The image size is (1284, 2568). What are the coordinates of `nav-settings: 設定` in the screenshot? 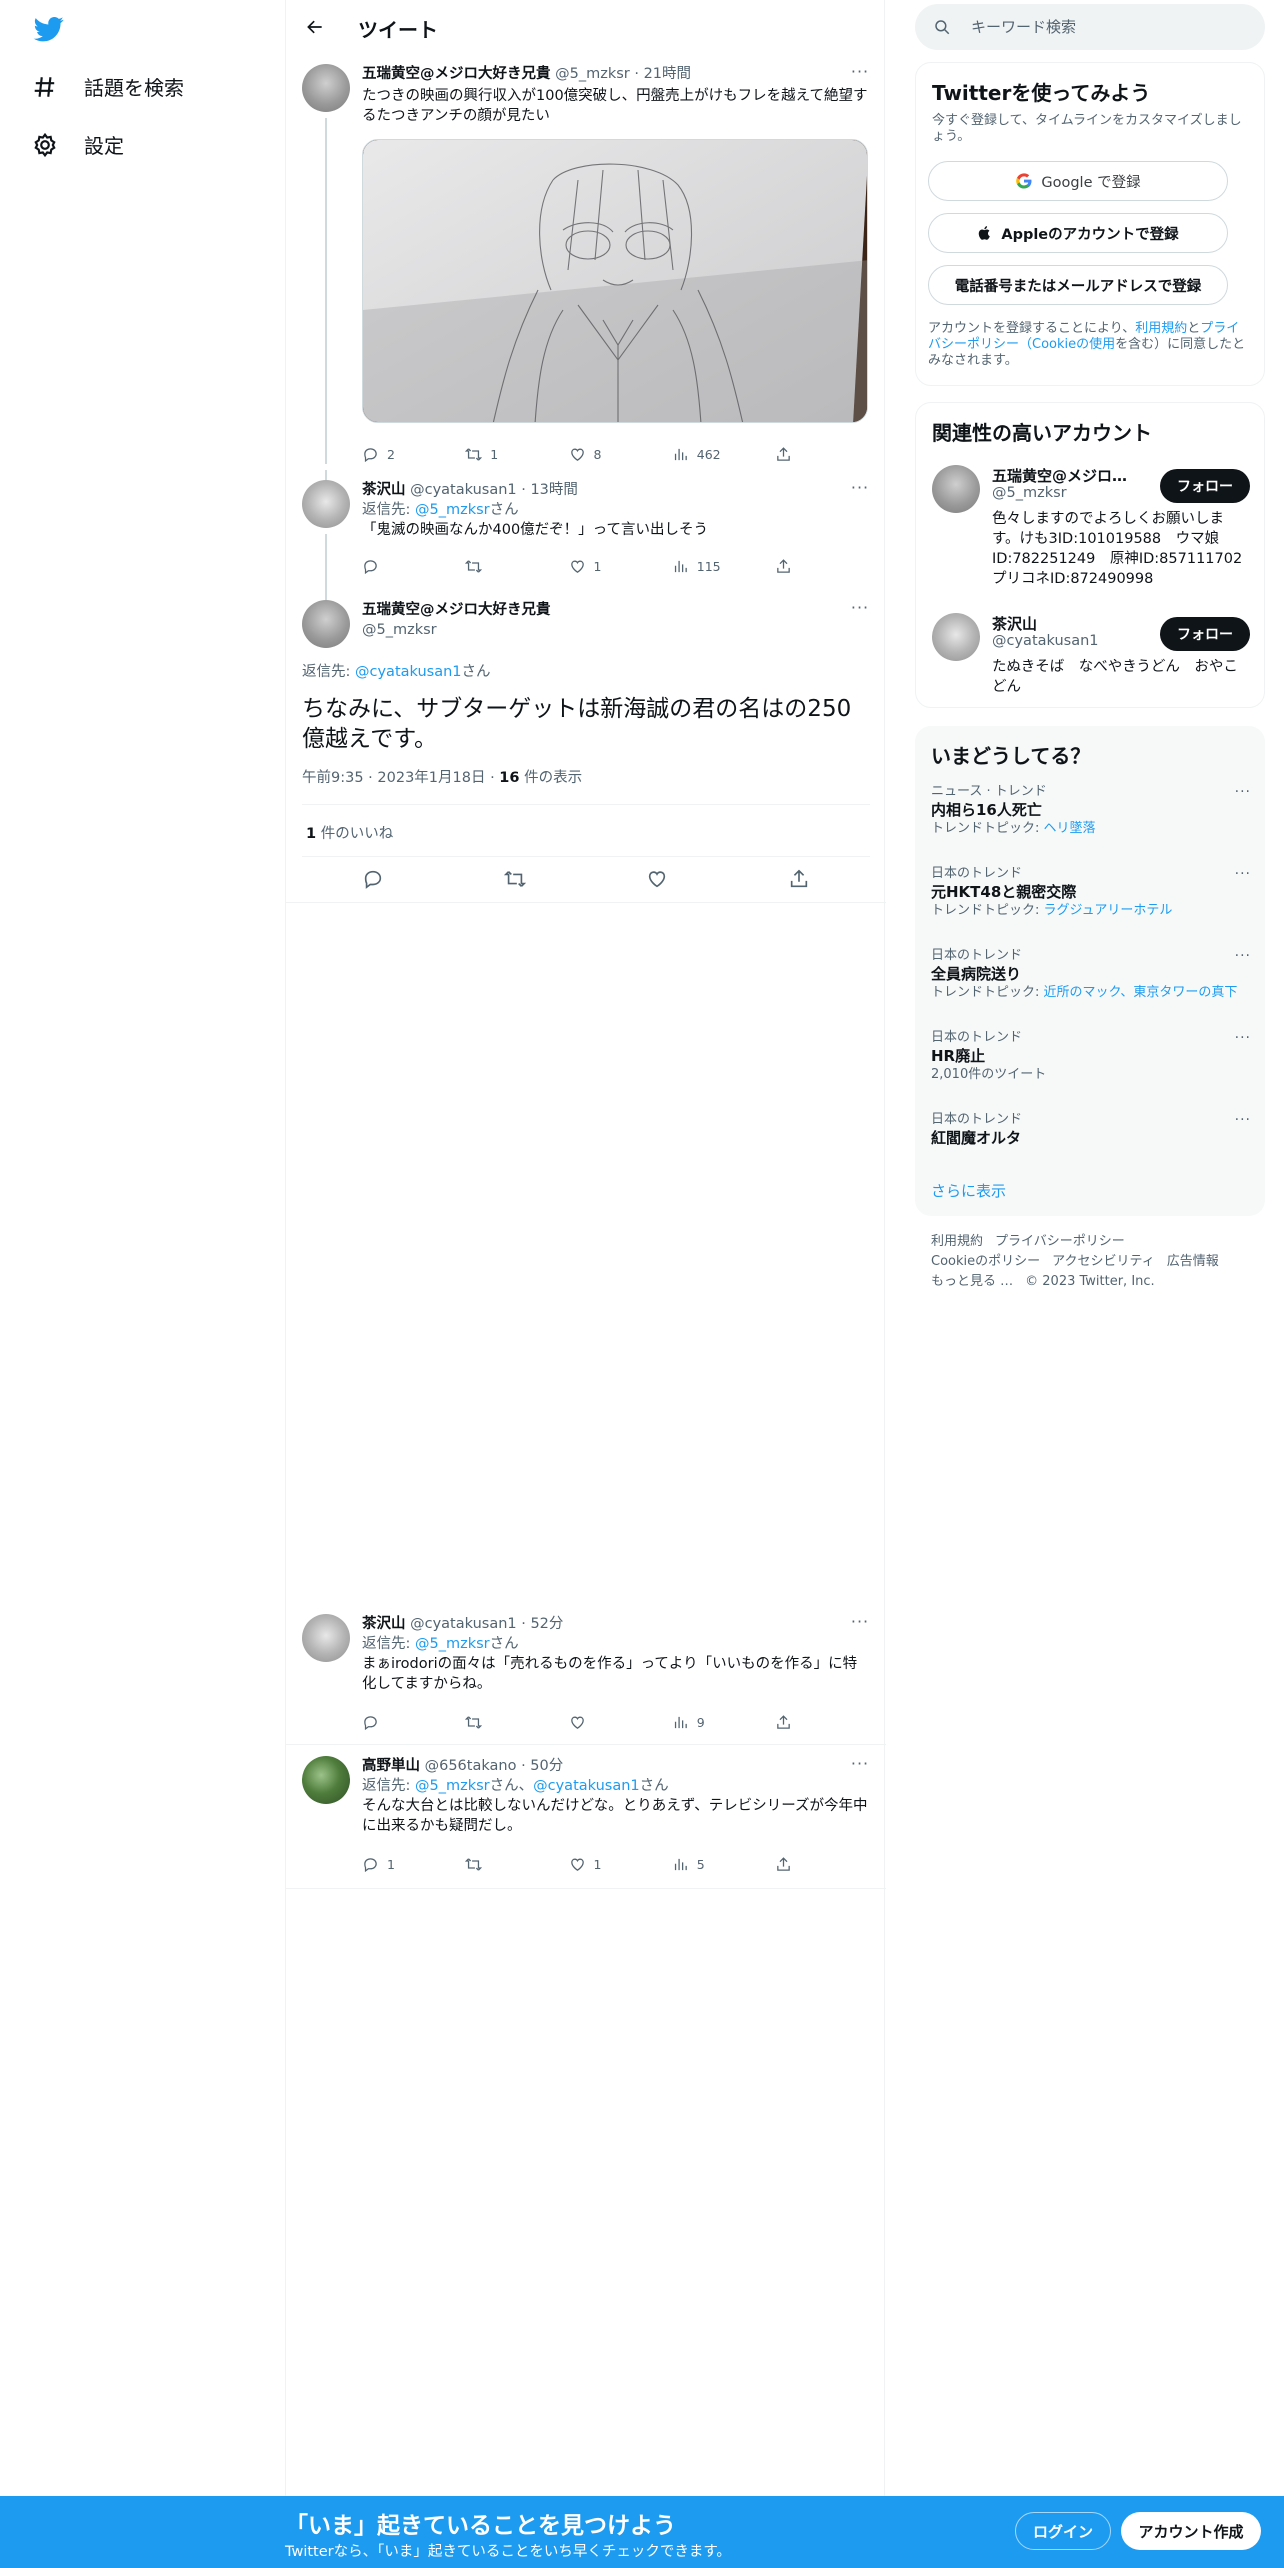 It's located at (78, 144).